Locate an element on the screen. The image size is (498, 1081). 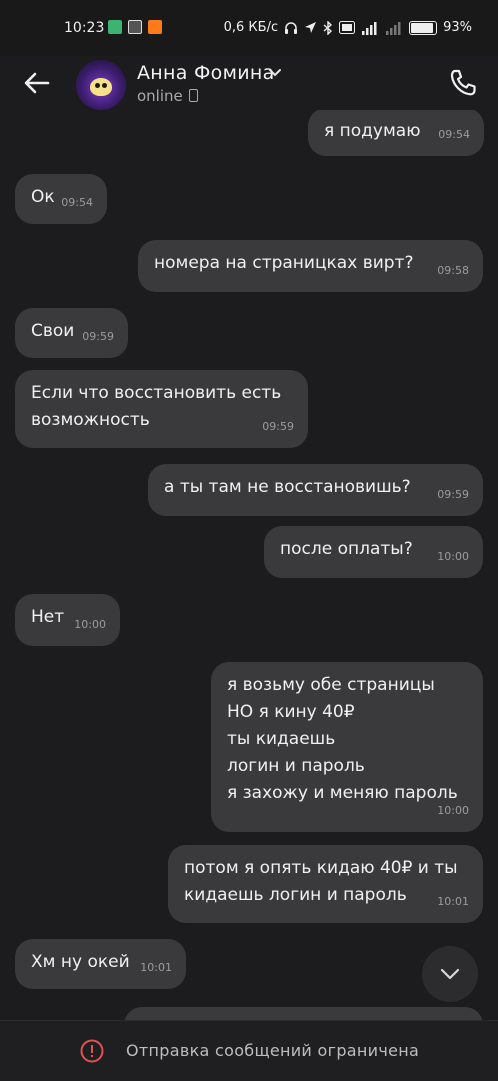
message-incoming: Нет 10:00 is located at coordinates (67, 620).